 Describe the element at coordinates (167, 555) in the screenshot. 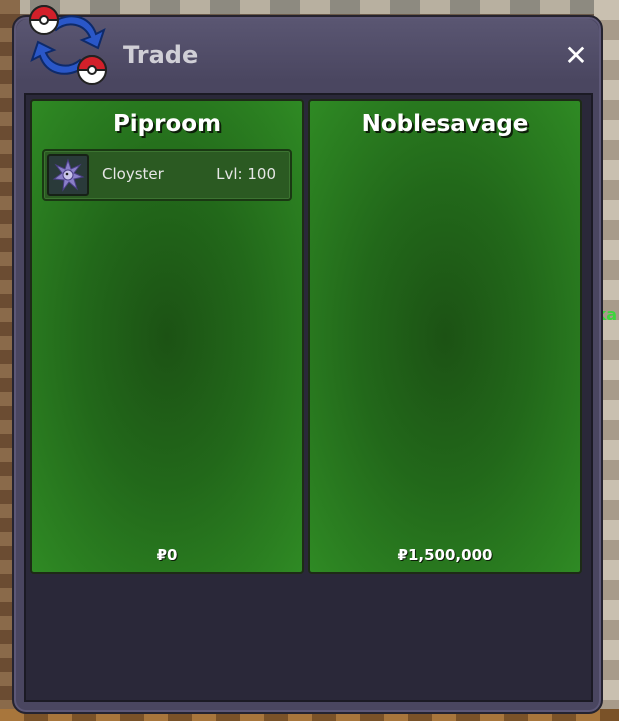

I see `money-offer: ₽0` at that location.